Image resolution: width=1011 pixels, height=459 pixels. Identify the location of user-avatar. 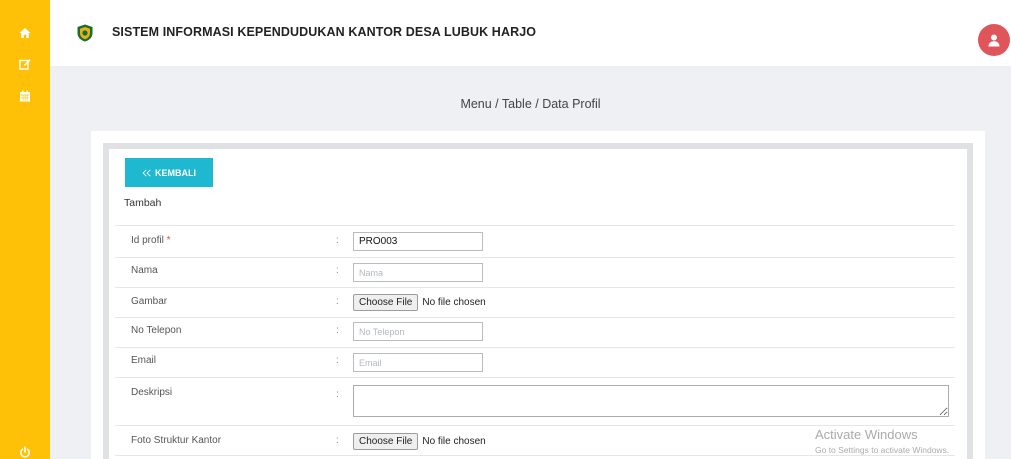
(994, 40).